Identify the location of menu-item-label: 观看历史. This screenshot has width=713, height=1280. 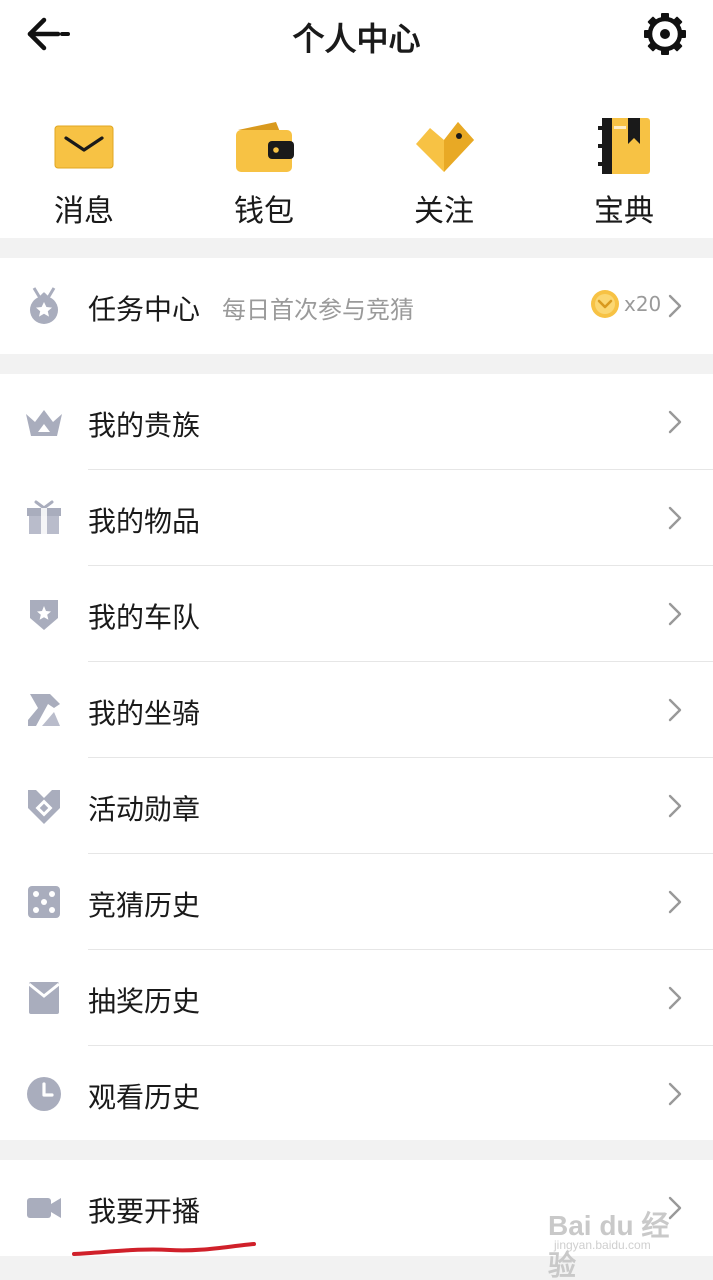
(144, 1097).